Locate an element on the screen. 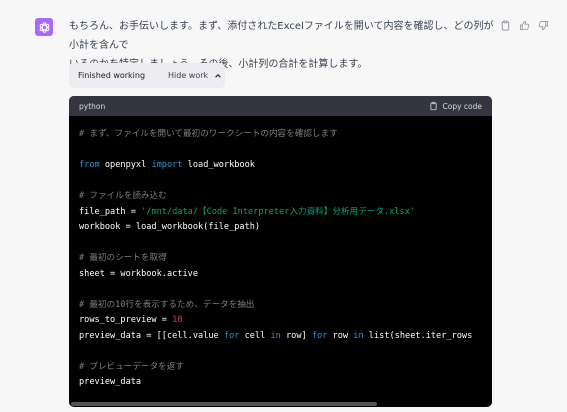  code-line: rows_to_preview = 10 is located at coordinates (285, 321).